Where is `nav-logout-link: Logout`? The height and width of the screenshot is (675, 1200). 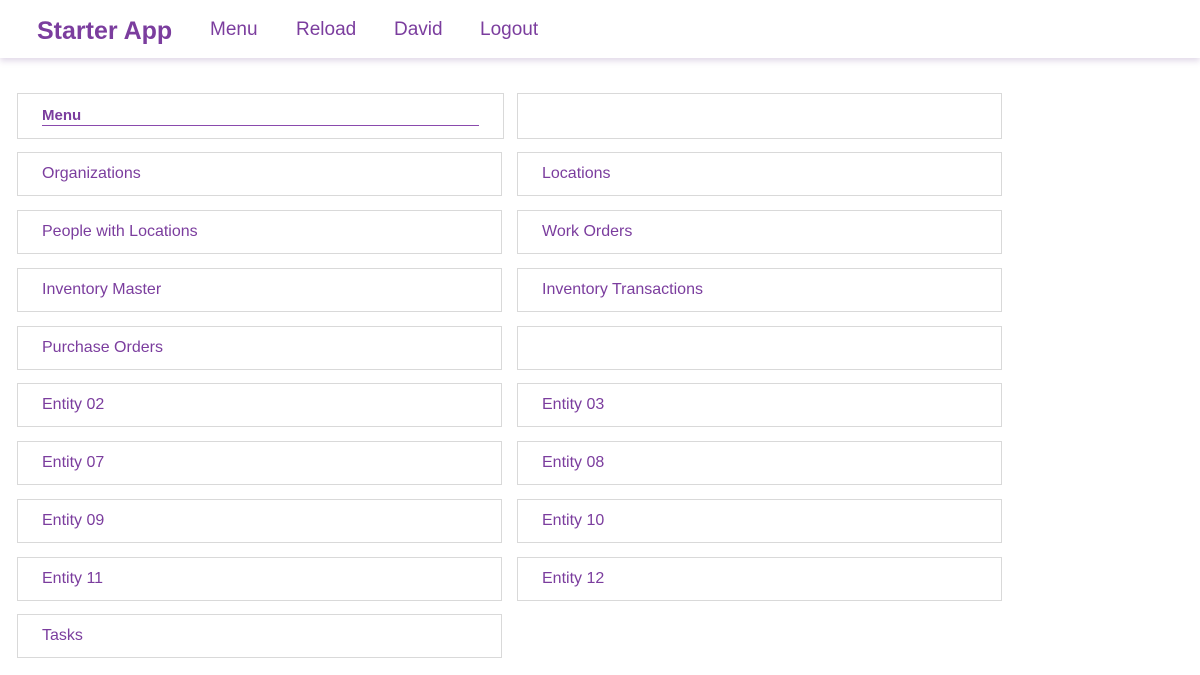 nav-logout-link: Logout is located at coordinates (509, 30).